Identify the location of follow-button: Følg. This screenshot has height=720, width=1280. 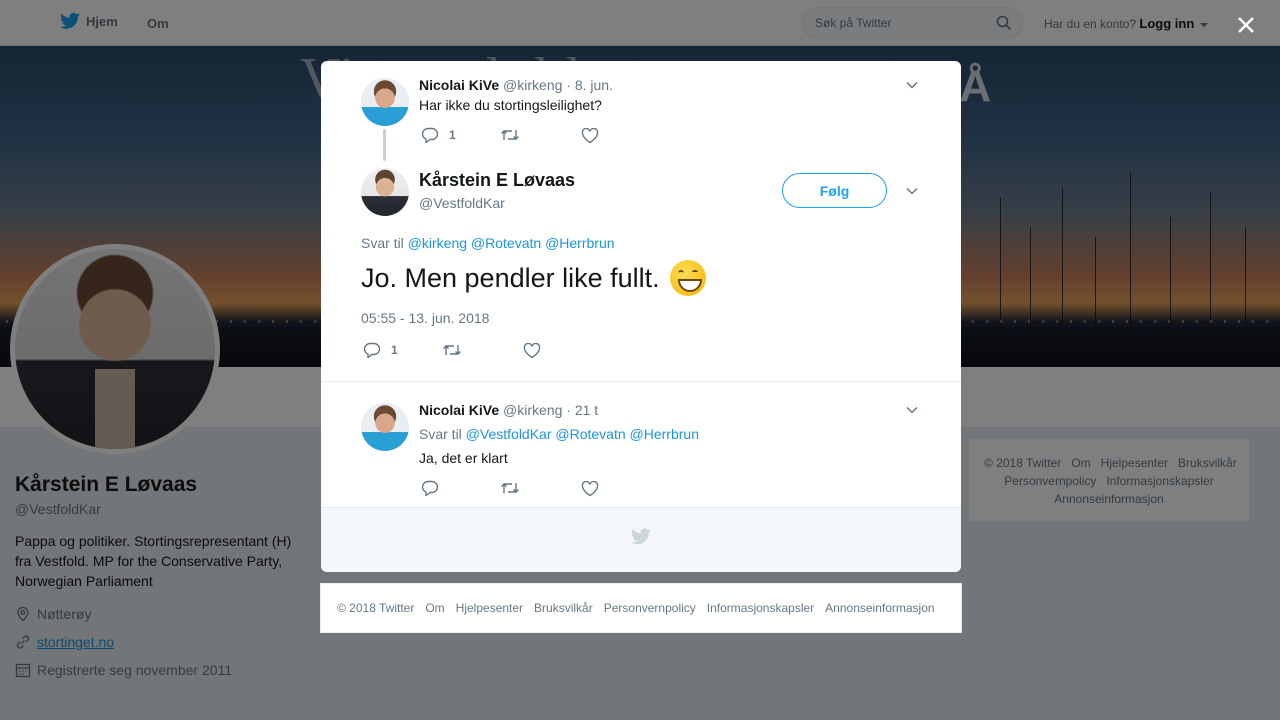
(834, 190).